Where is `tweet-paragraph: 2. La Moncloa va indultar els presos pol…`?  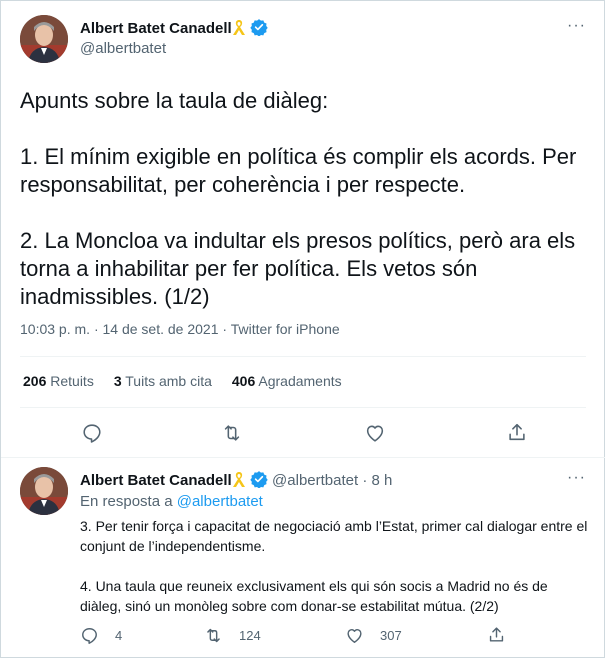
tweet-paragraph: 2. La Moncloa va indultar els presos pol… is located at coordinates (298, 268).